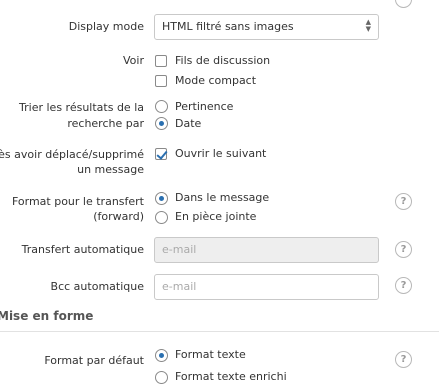 Image resolution: width=439 pixels, height=386 pixels. What do you see at coordinates (188, 124) in the screenshot?
I see `sort-date-label: Date` at bounding box center [188, 124].